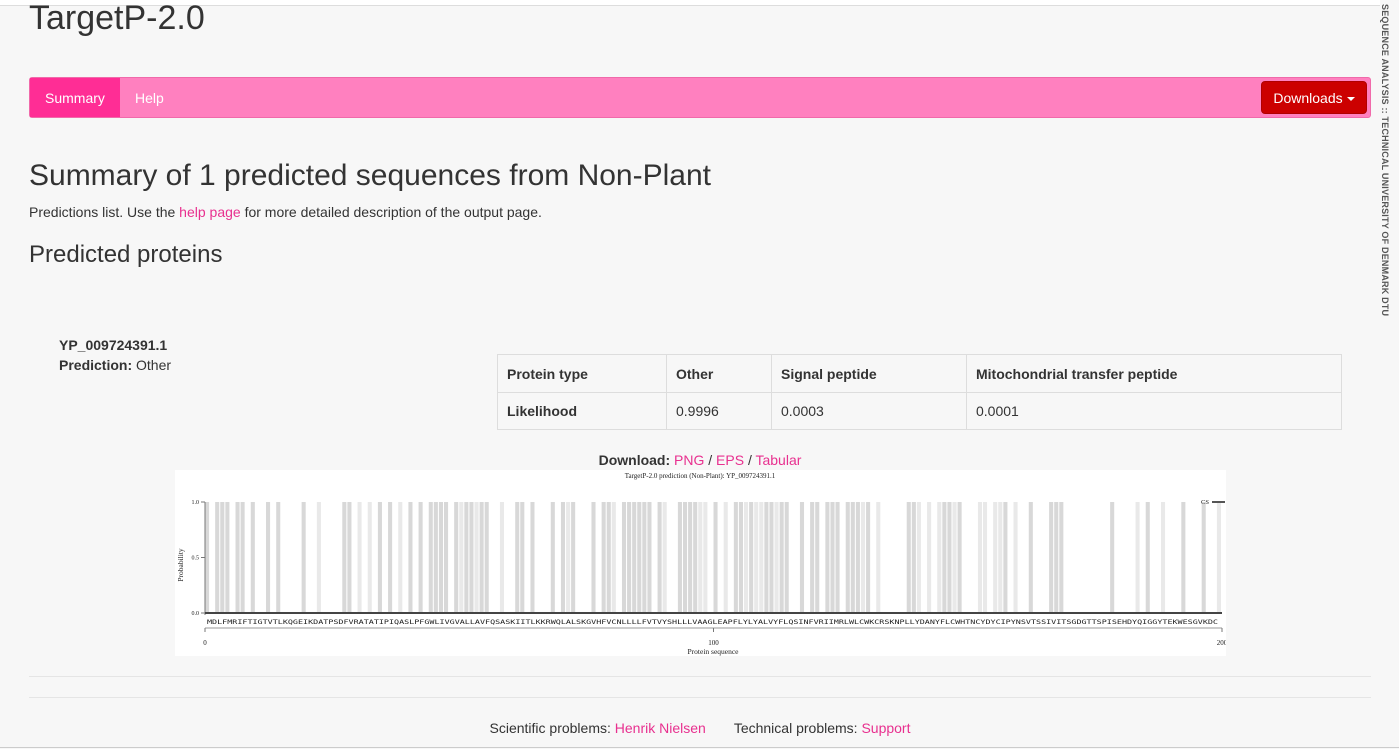 This screenshot has width=1399, height=749. What do you see at coordinates (634, 460) in the screenshot?
I see `download-label: Download:` at bounding box center [634, 460].